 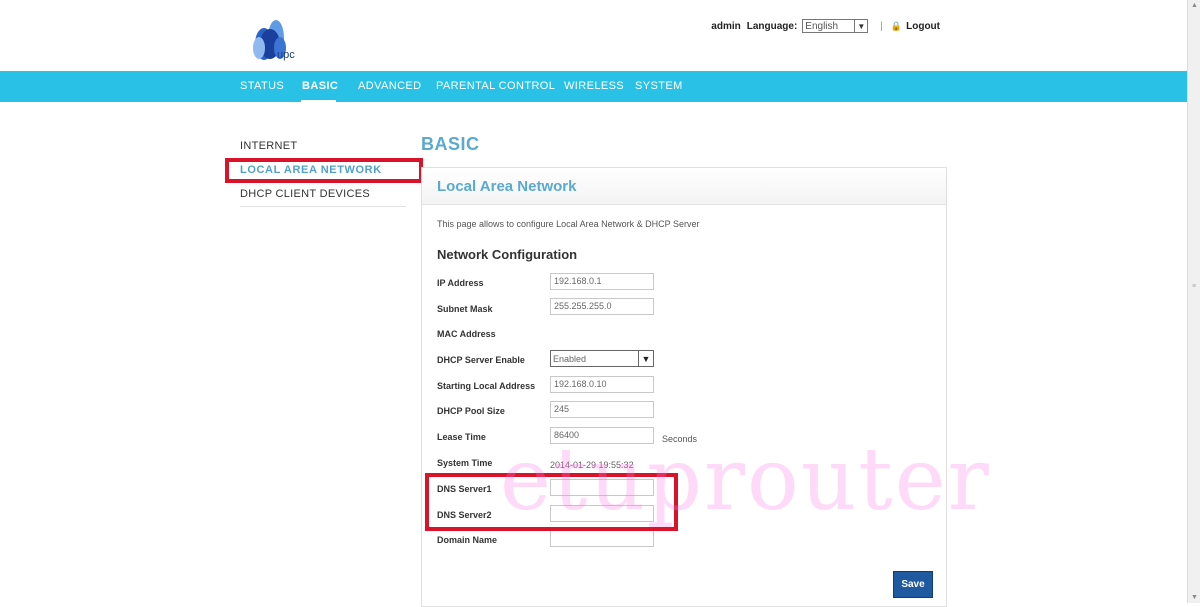 I want to click on language-select: English ▼, so click(x=835, y=26).